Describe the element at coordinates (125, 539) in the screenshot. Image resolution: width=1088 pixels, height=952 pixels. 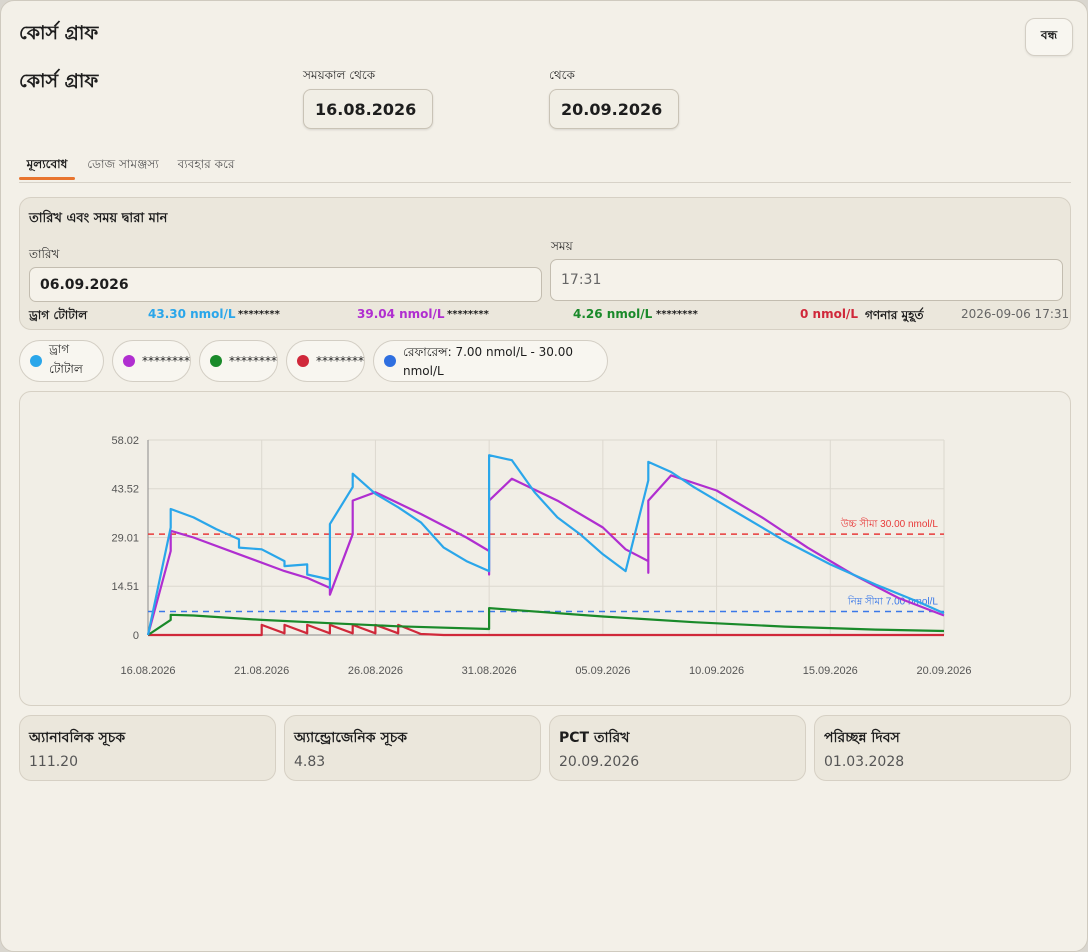
I see `y-tick-label: 29.01` at that location.